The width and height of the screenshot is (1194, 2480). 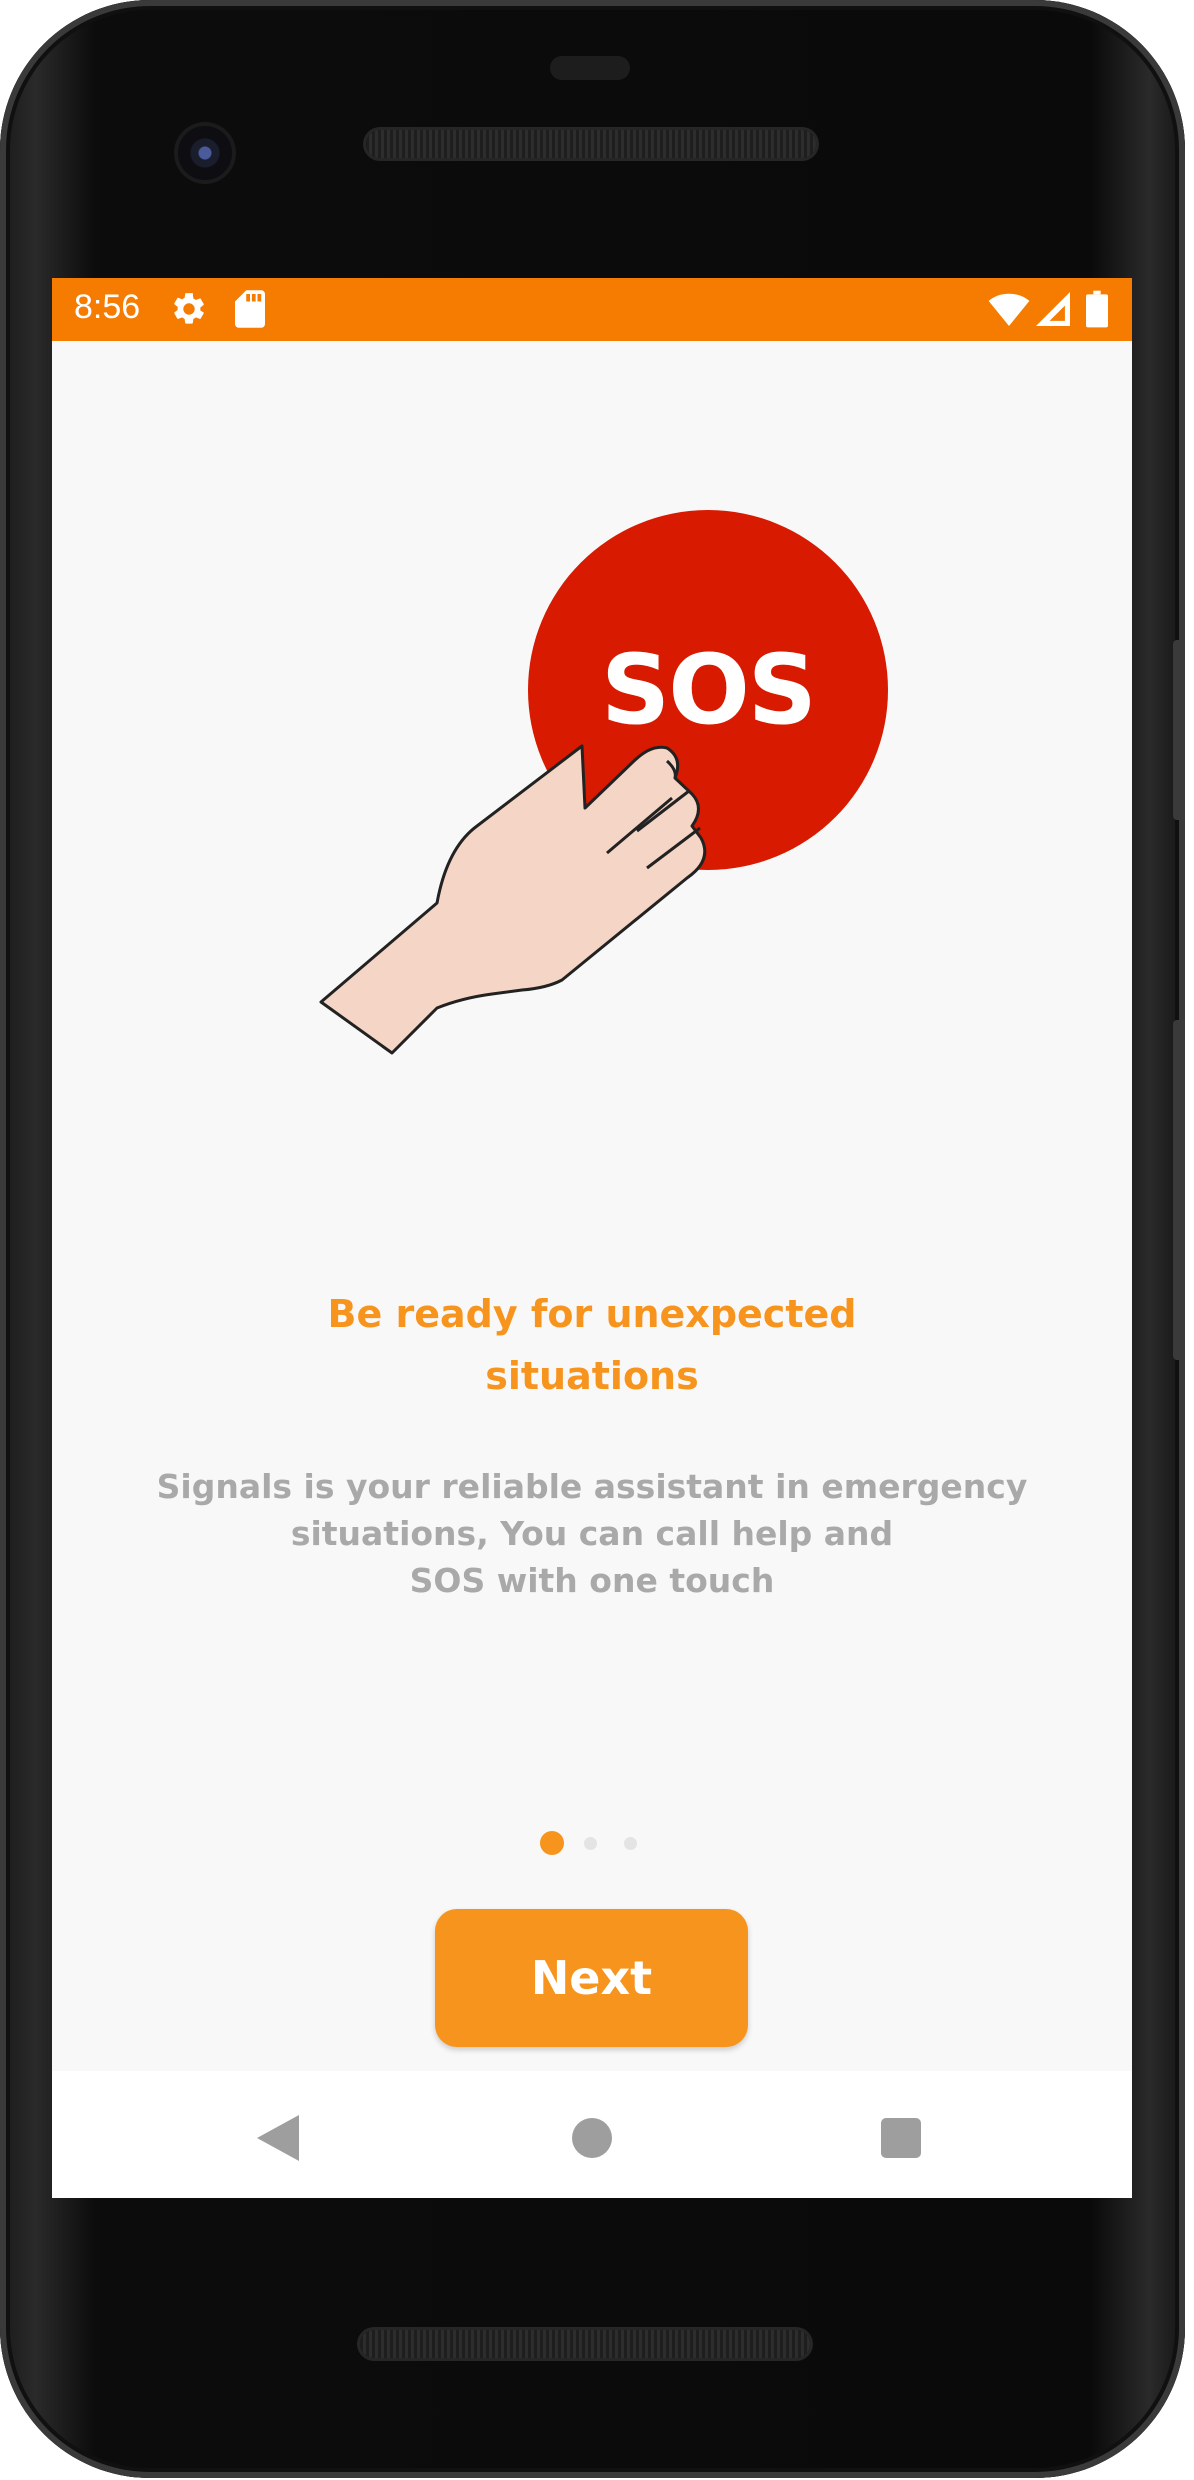 What do you see at coordinates (592, 1580) in the screenshot?
I see `description-line-3: SOS with one touch` at bounding box center [592, 1580].